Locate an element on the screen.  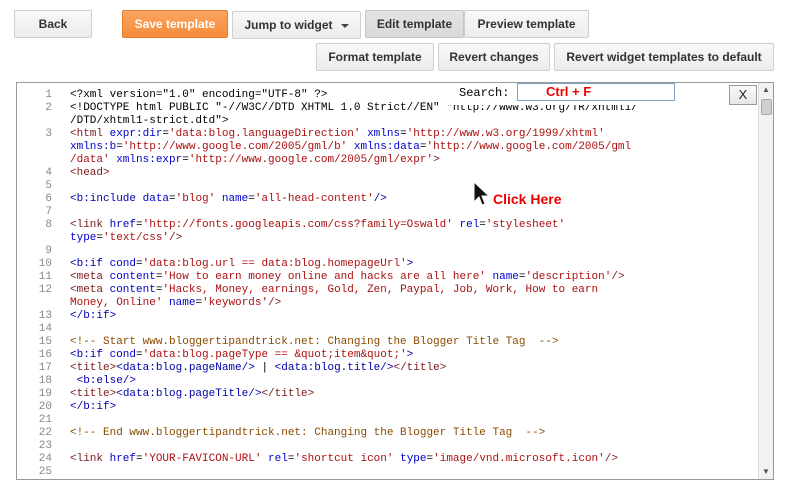
line-number: 11 is located at coordinates (45, 277).